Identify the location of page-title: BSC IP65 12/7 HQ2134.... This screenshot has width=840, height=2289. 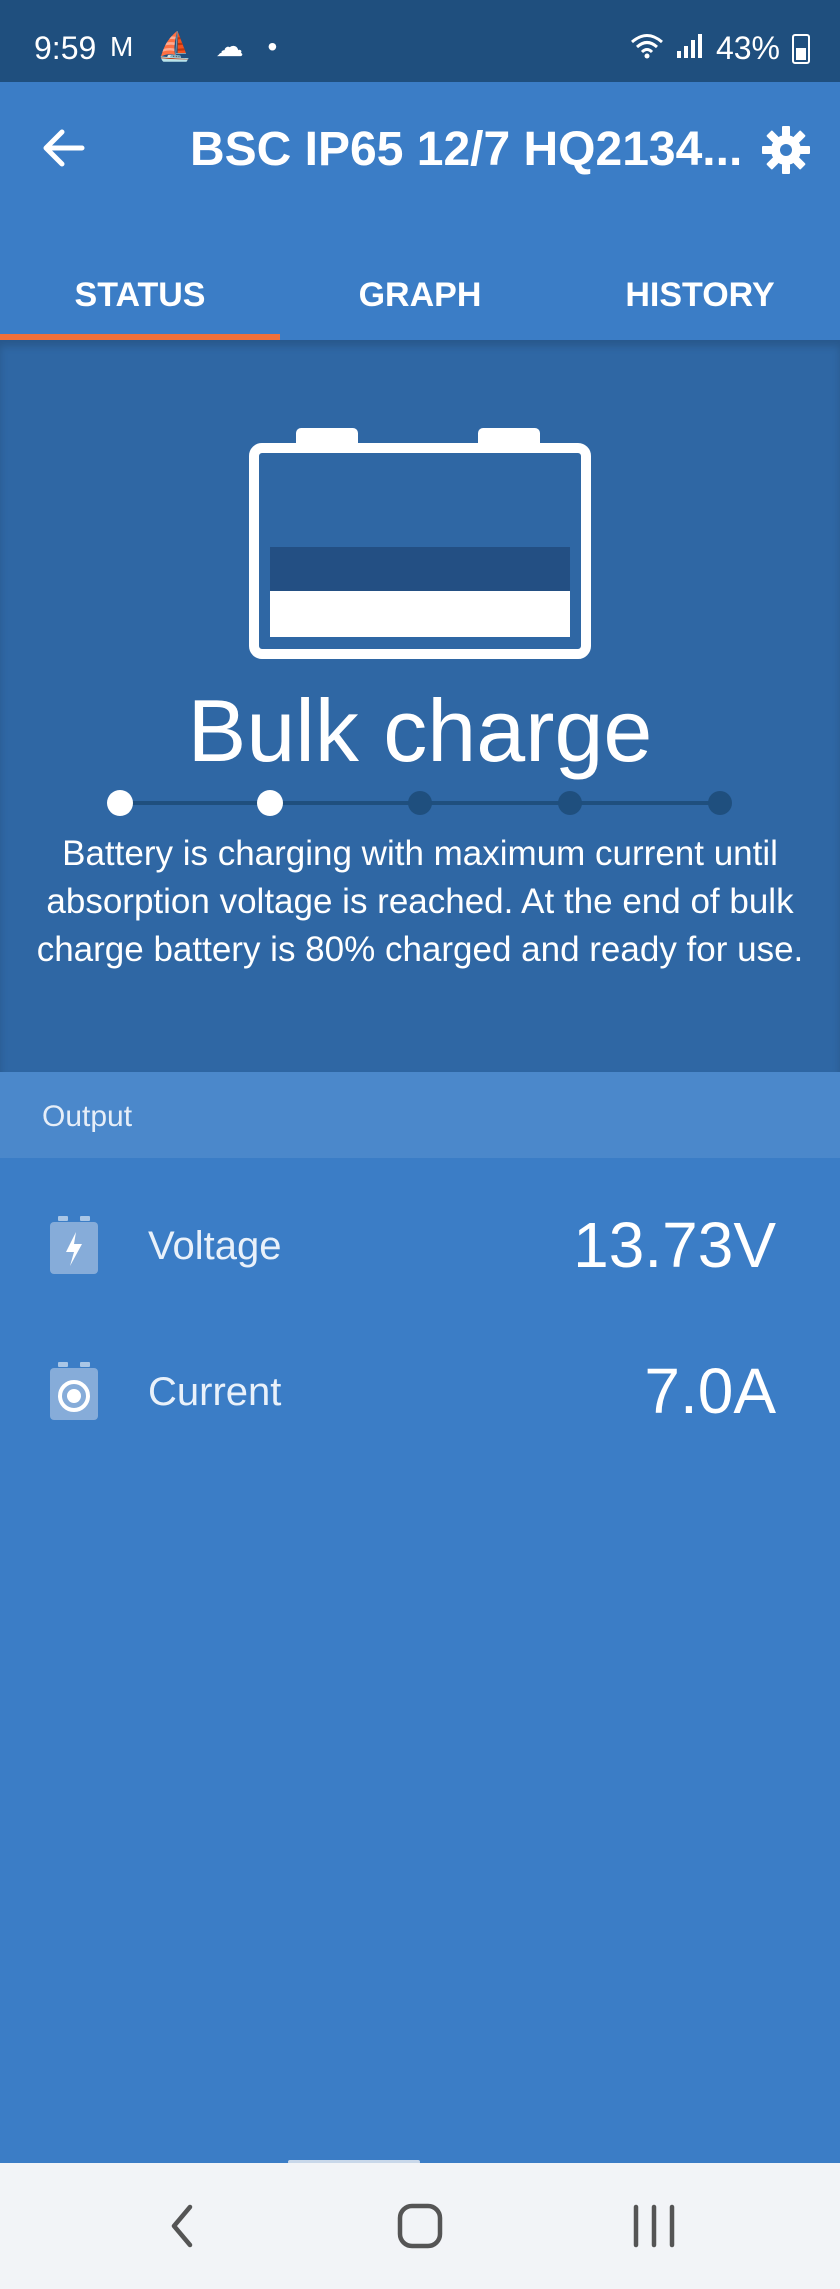
(466, 149).